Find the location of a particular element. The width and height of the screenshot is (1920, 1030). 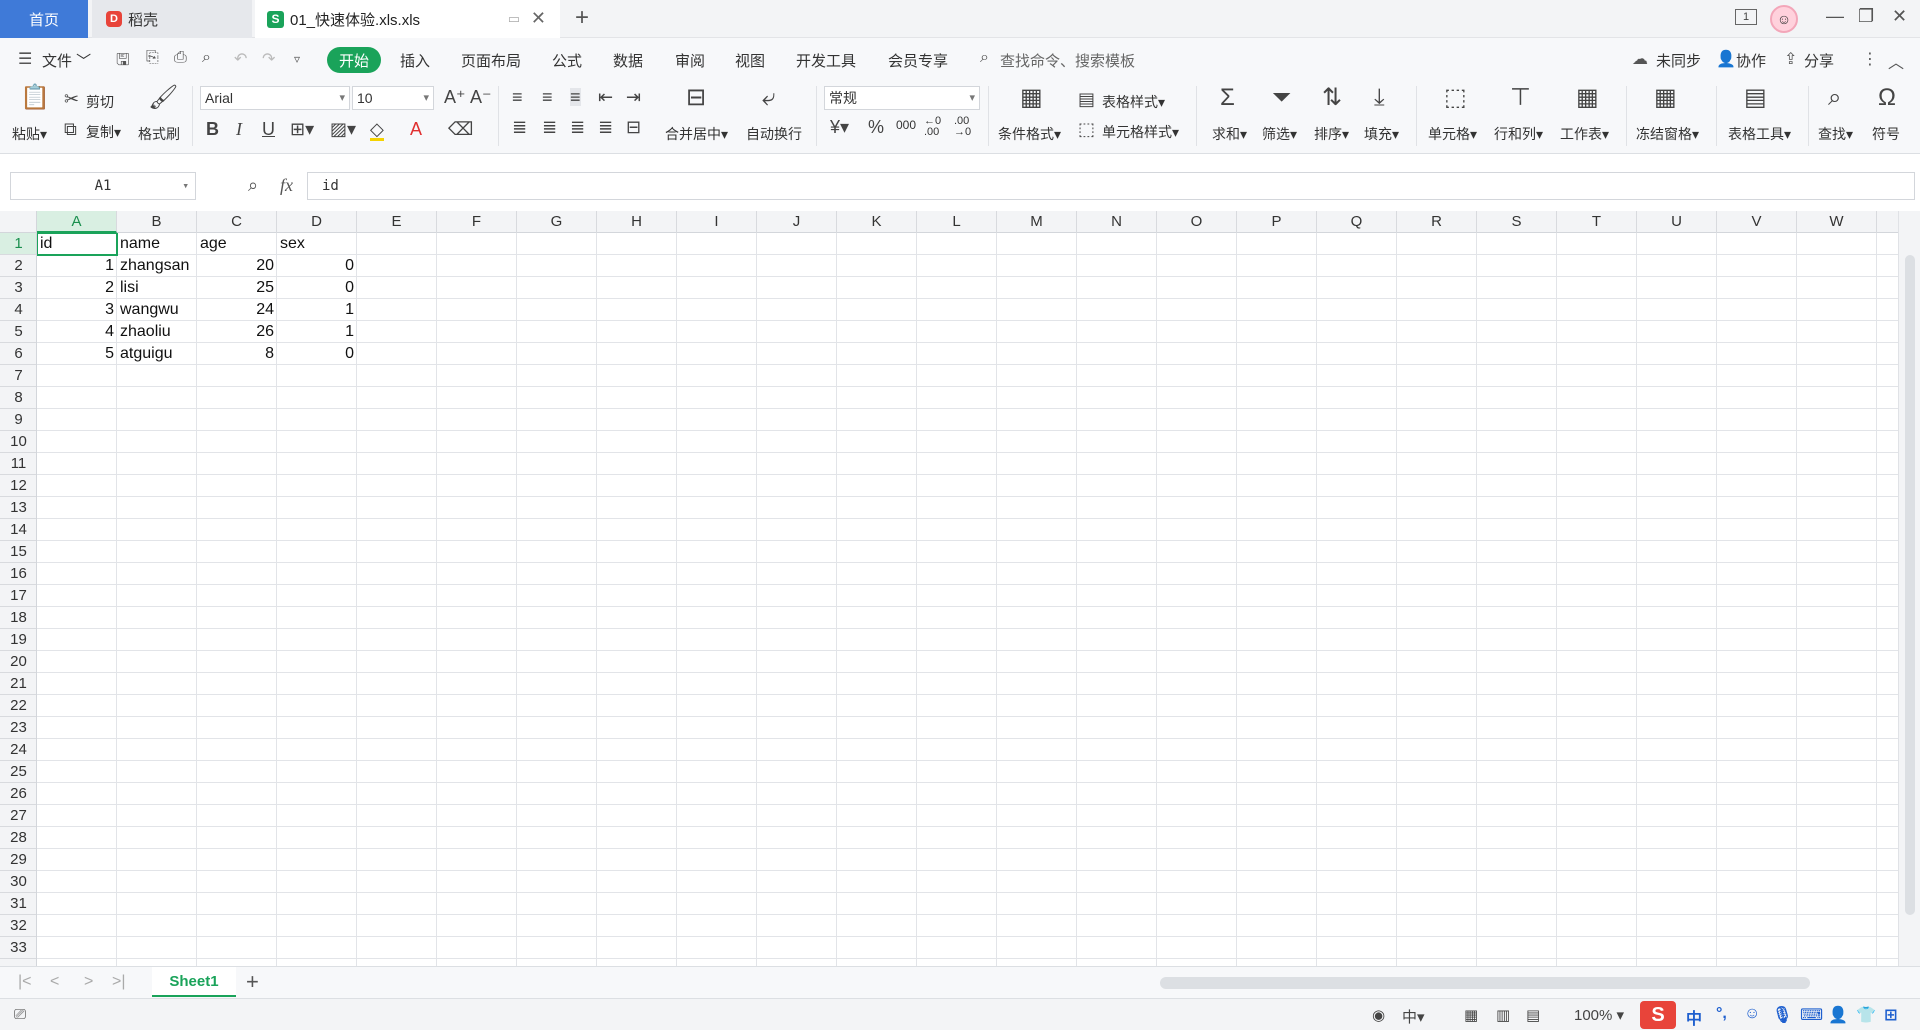

fill-button: 填充▾ is located at coordinates (1381, 134).